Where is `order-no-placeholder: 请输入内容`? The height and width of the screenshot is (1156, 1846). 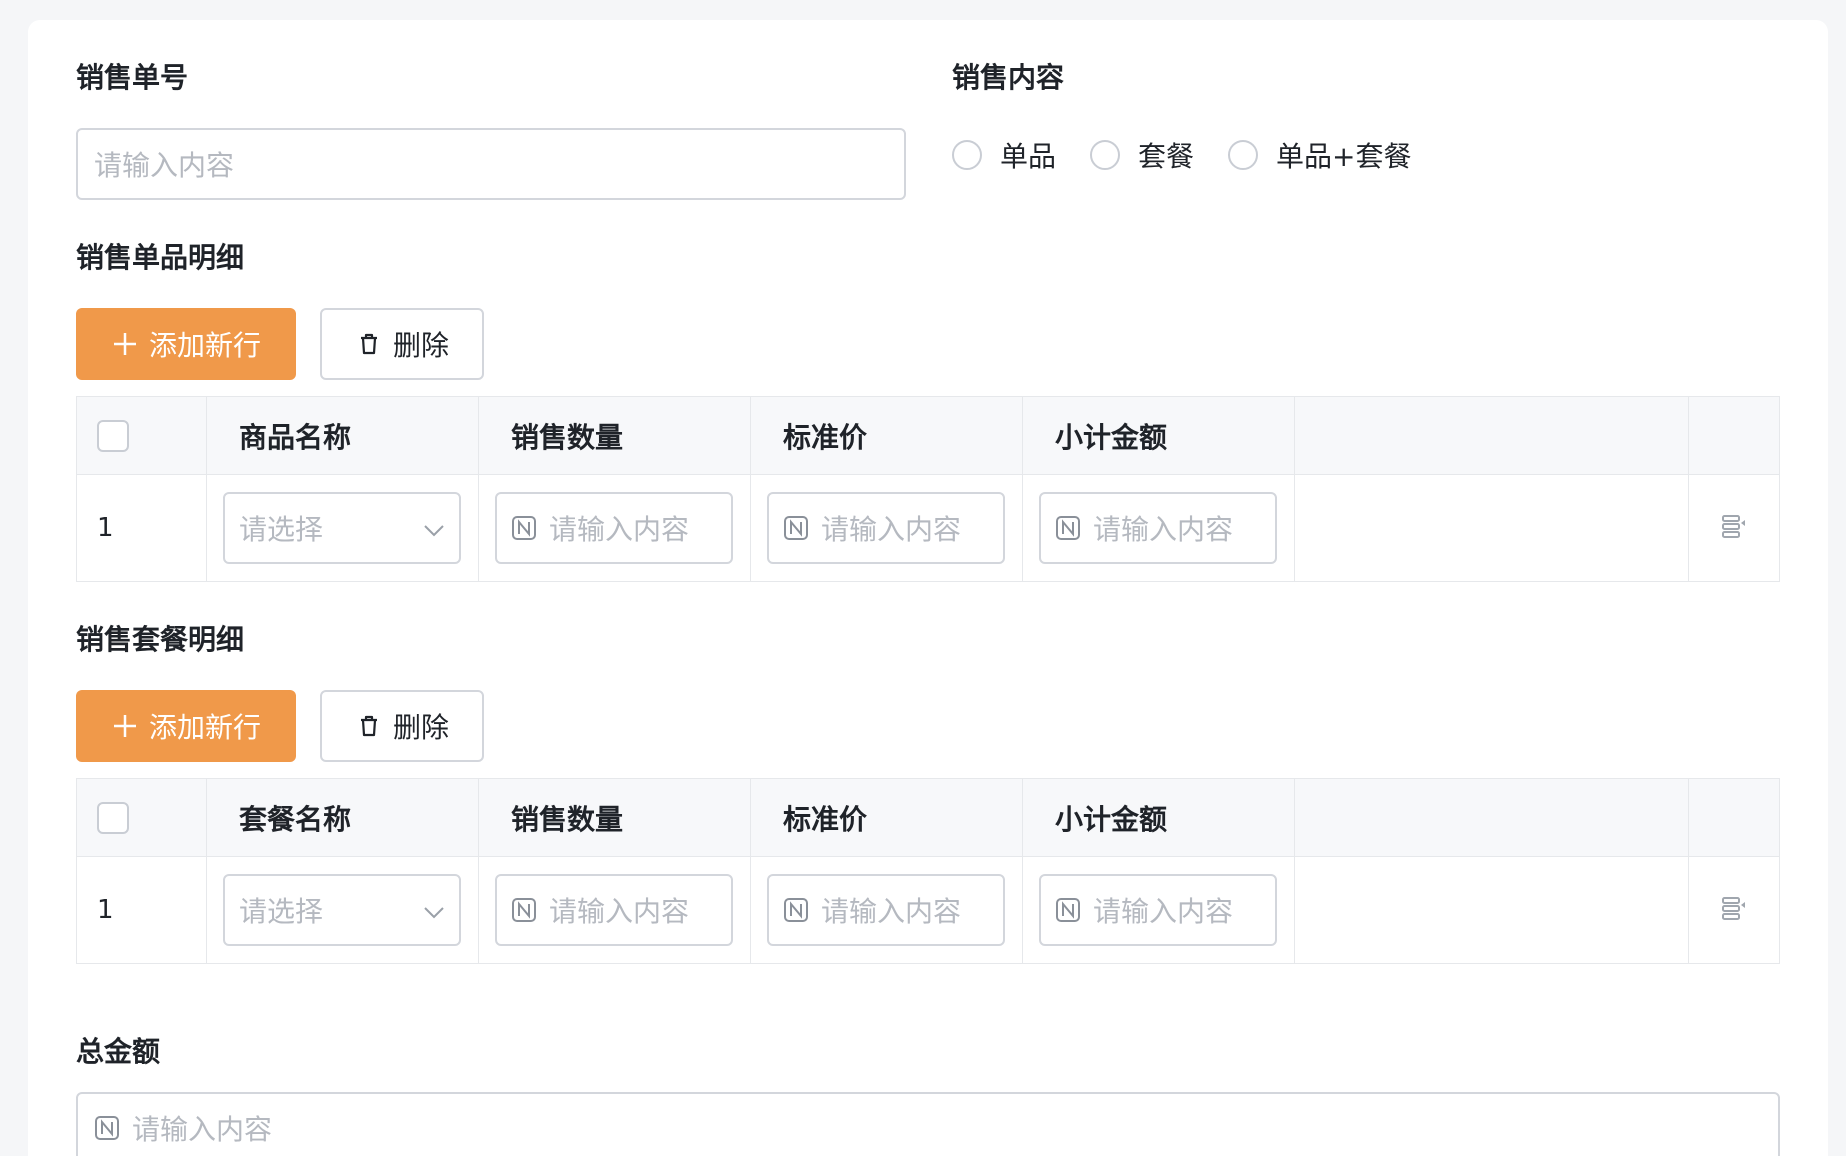 order-no-placeholder: 请输入内容 is located at coordinates (164, 165).